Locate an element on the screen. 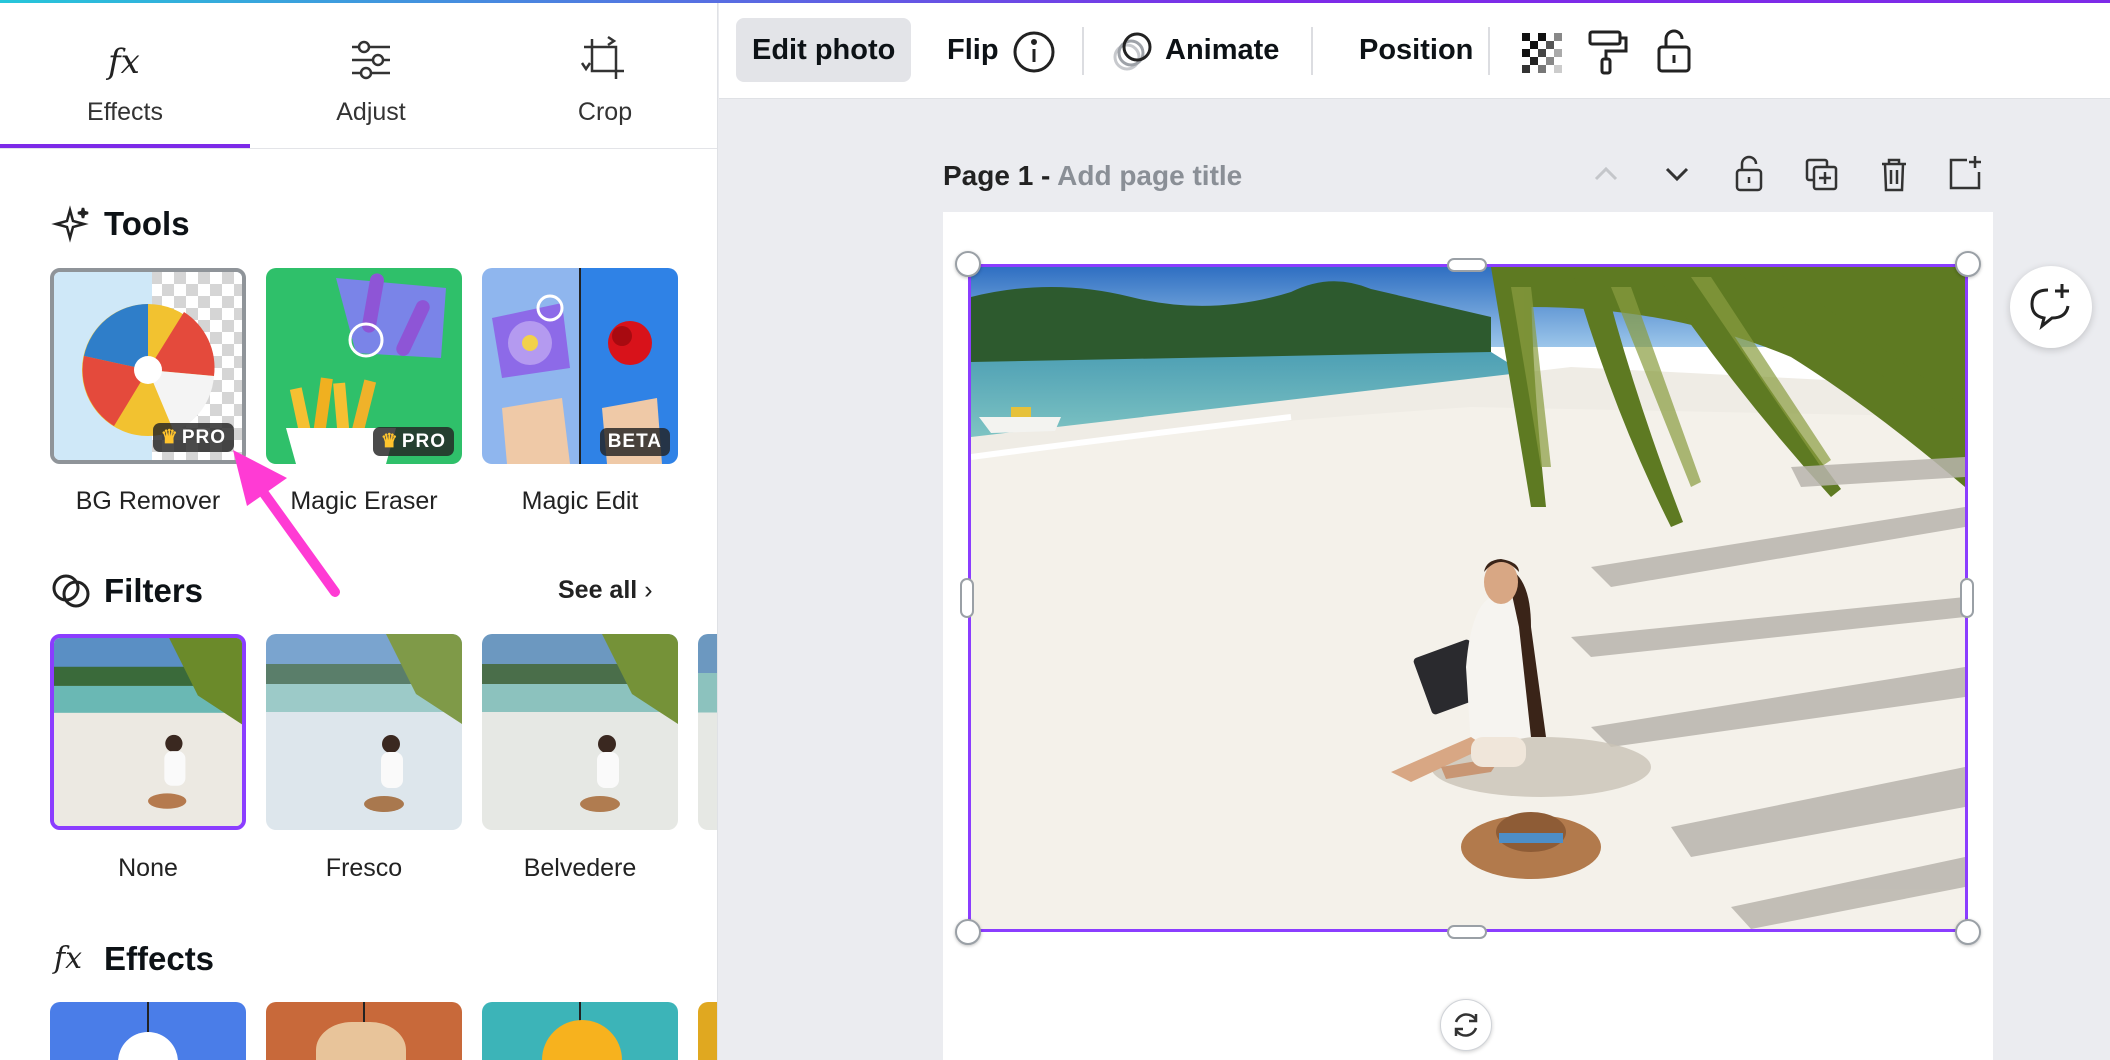  resize-handle-bottom-left is located at coordinates (968, 932).